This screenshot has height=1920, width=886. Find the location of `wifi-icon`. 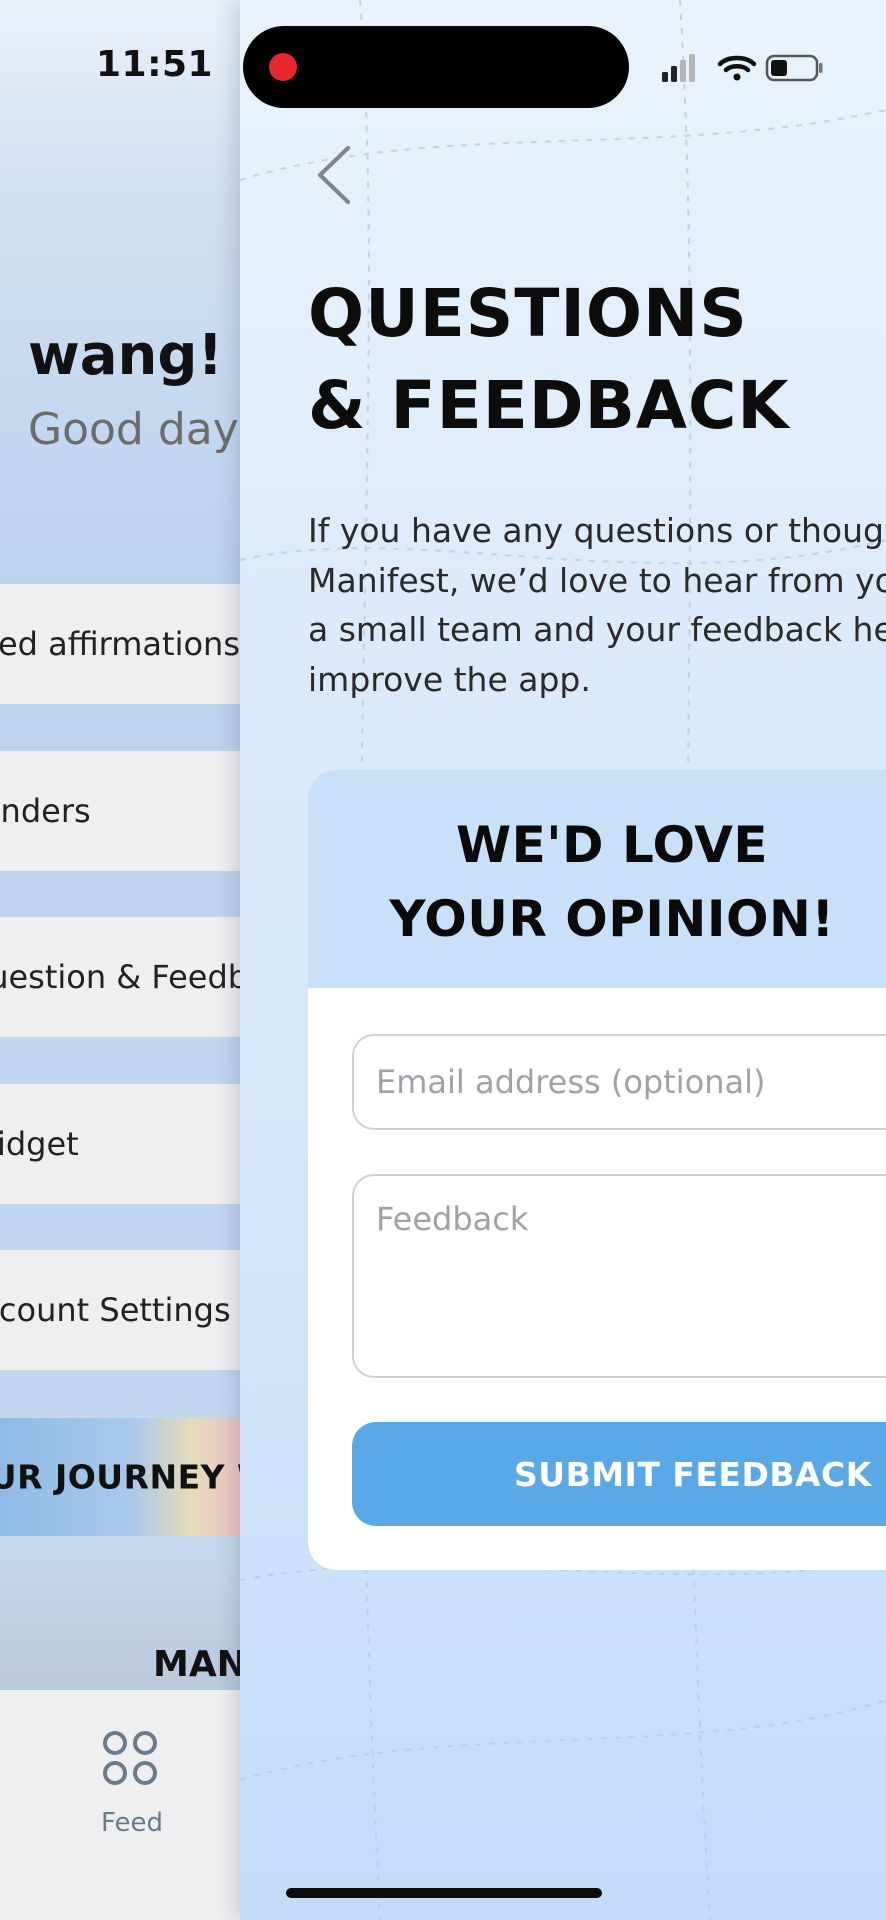

wifi-icon is located at coordinates (737, 68).